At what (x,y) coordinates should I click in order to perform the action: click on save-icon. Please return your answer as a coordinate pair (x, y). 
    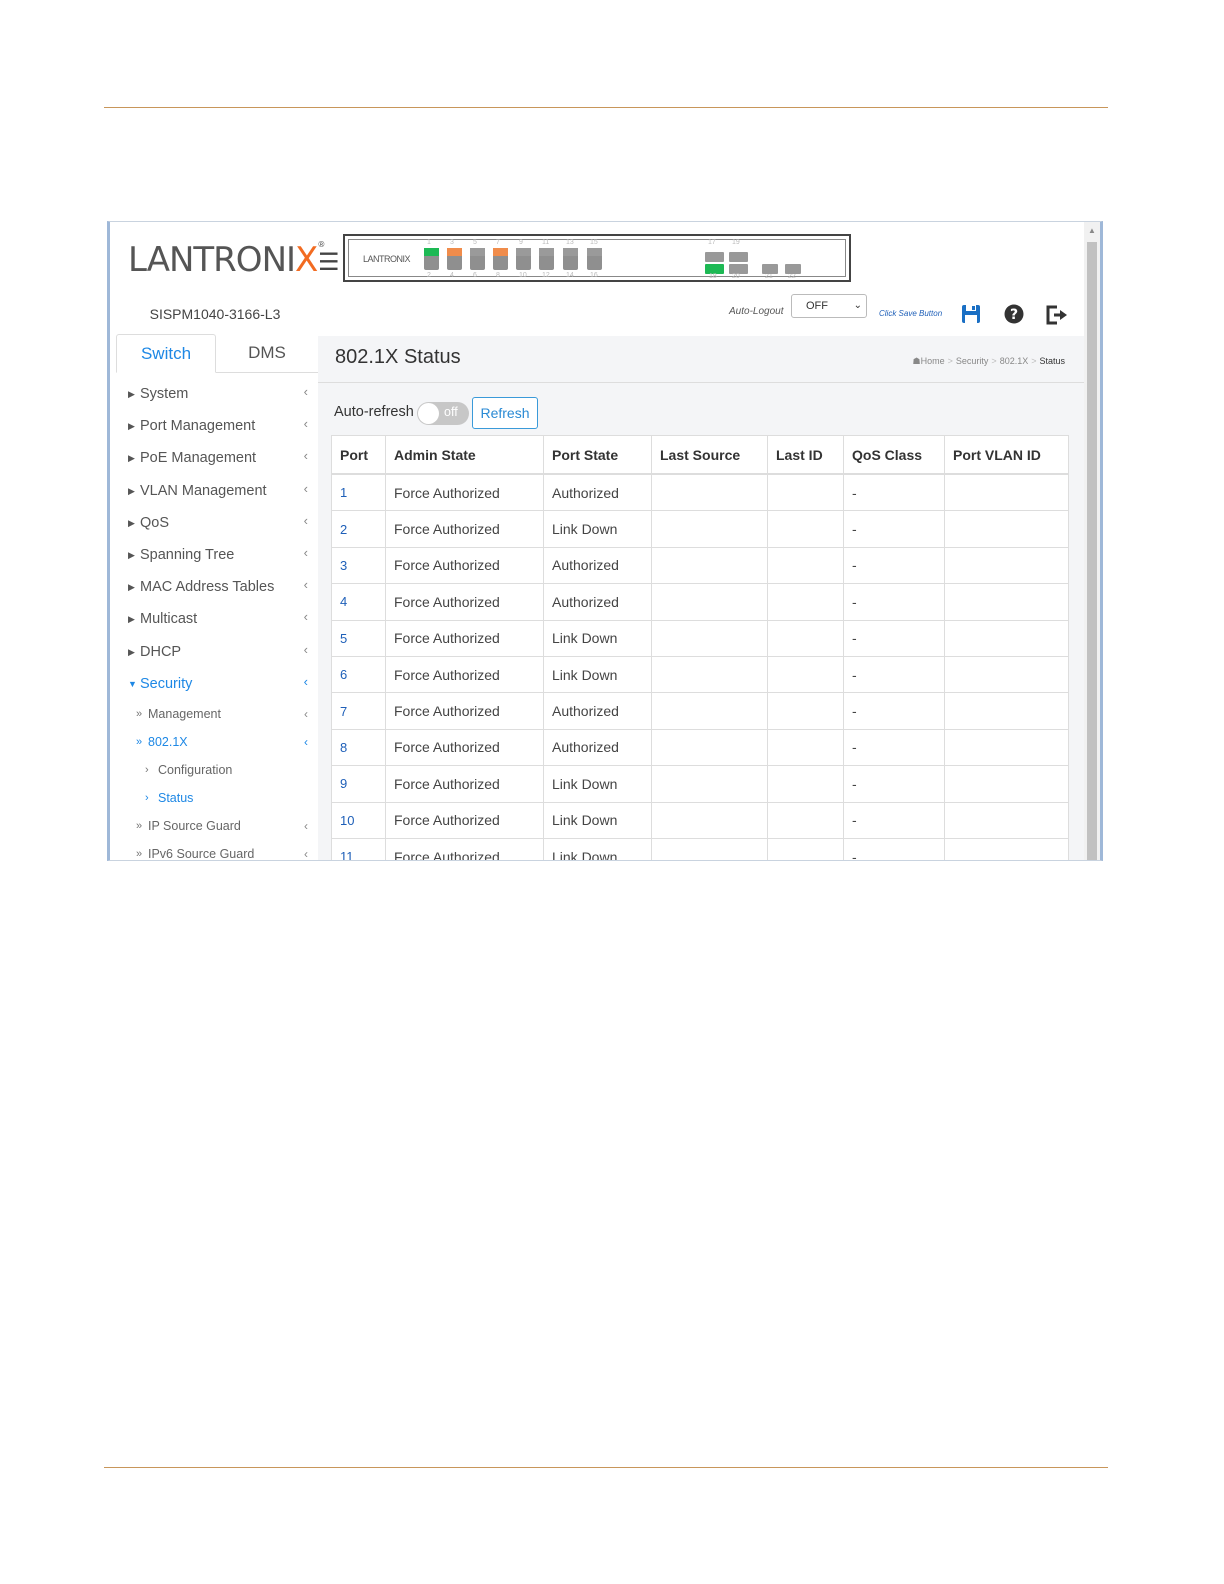
    Looking at the image, I should click on (971, 314).